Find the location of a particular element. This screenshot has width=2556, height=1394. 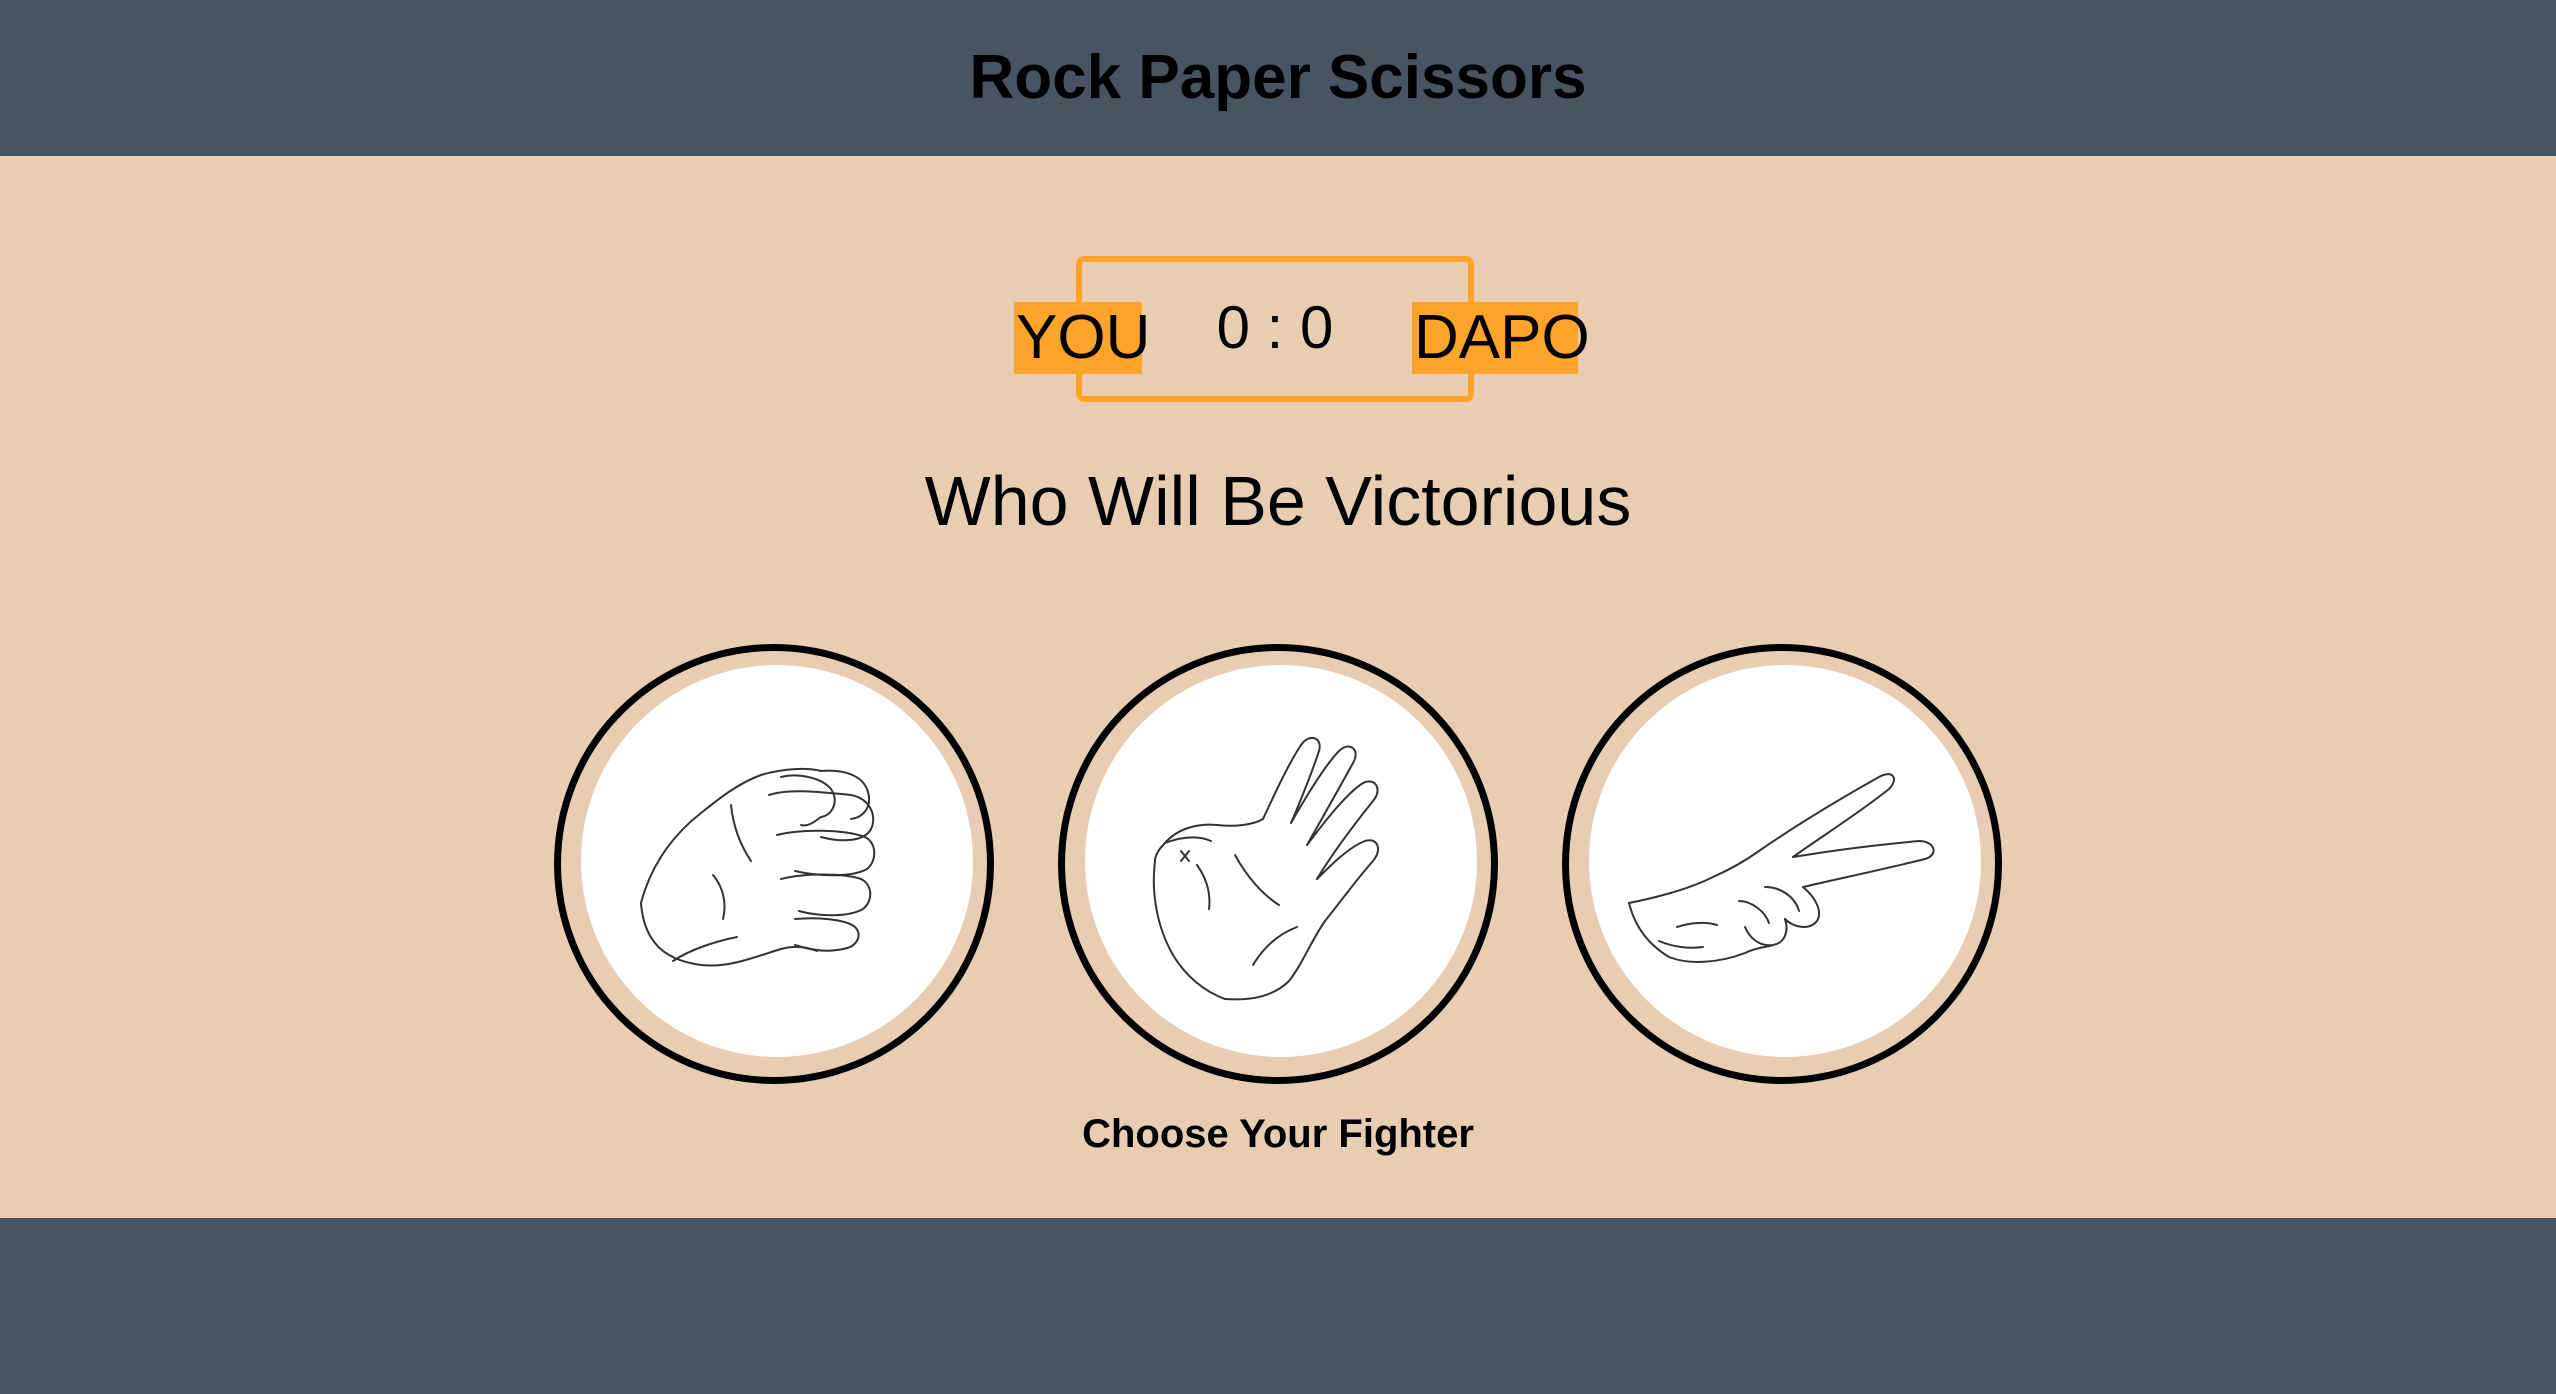

computer-badge: DAPO is located at coordinates (1501, 338).